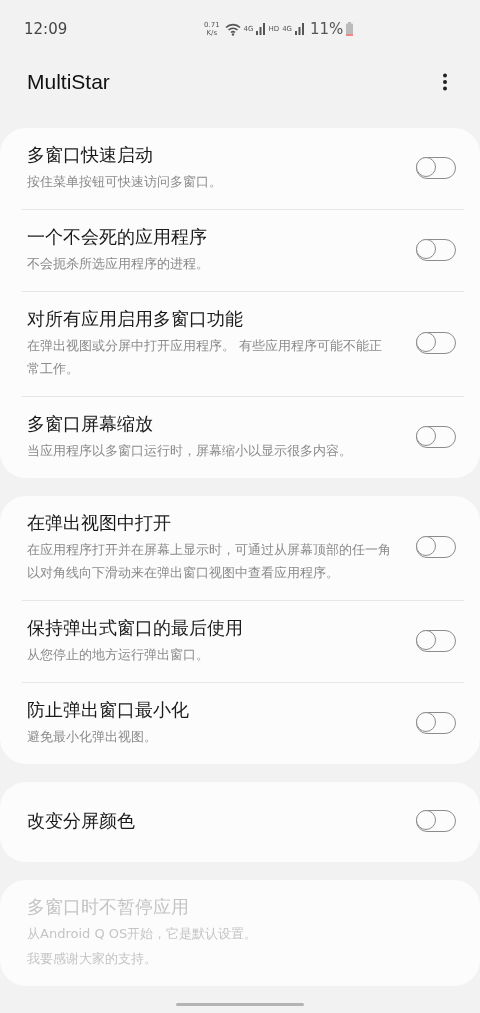  I want to click on setting-description: 避免最小化弹出视图。, so click(92, 737).